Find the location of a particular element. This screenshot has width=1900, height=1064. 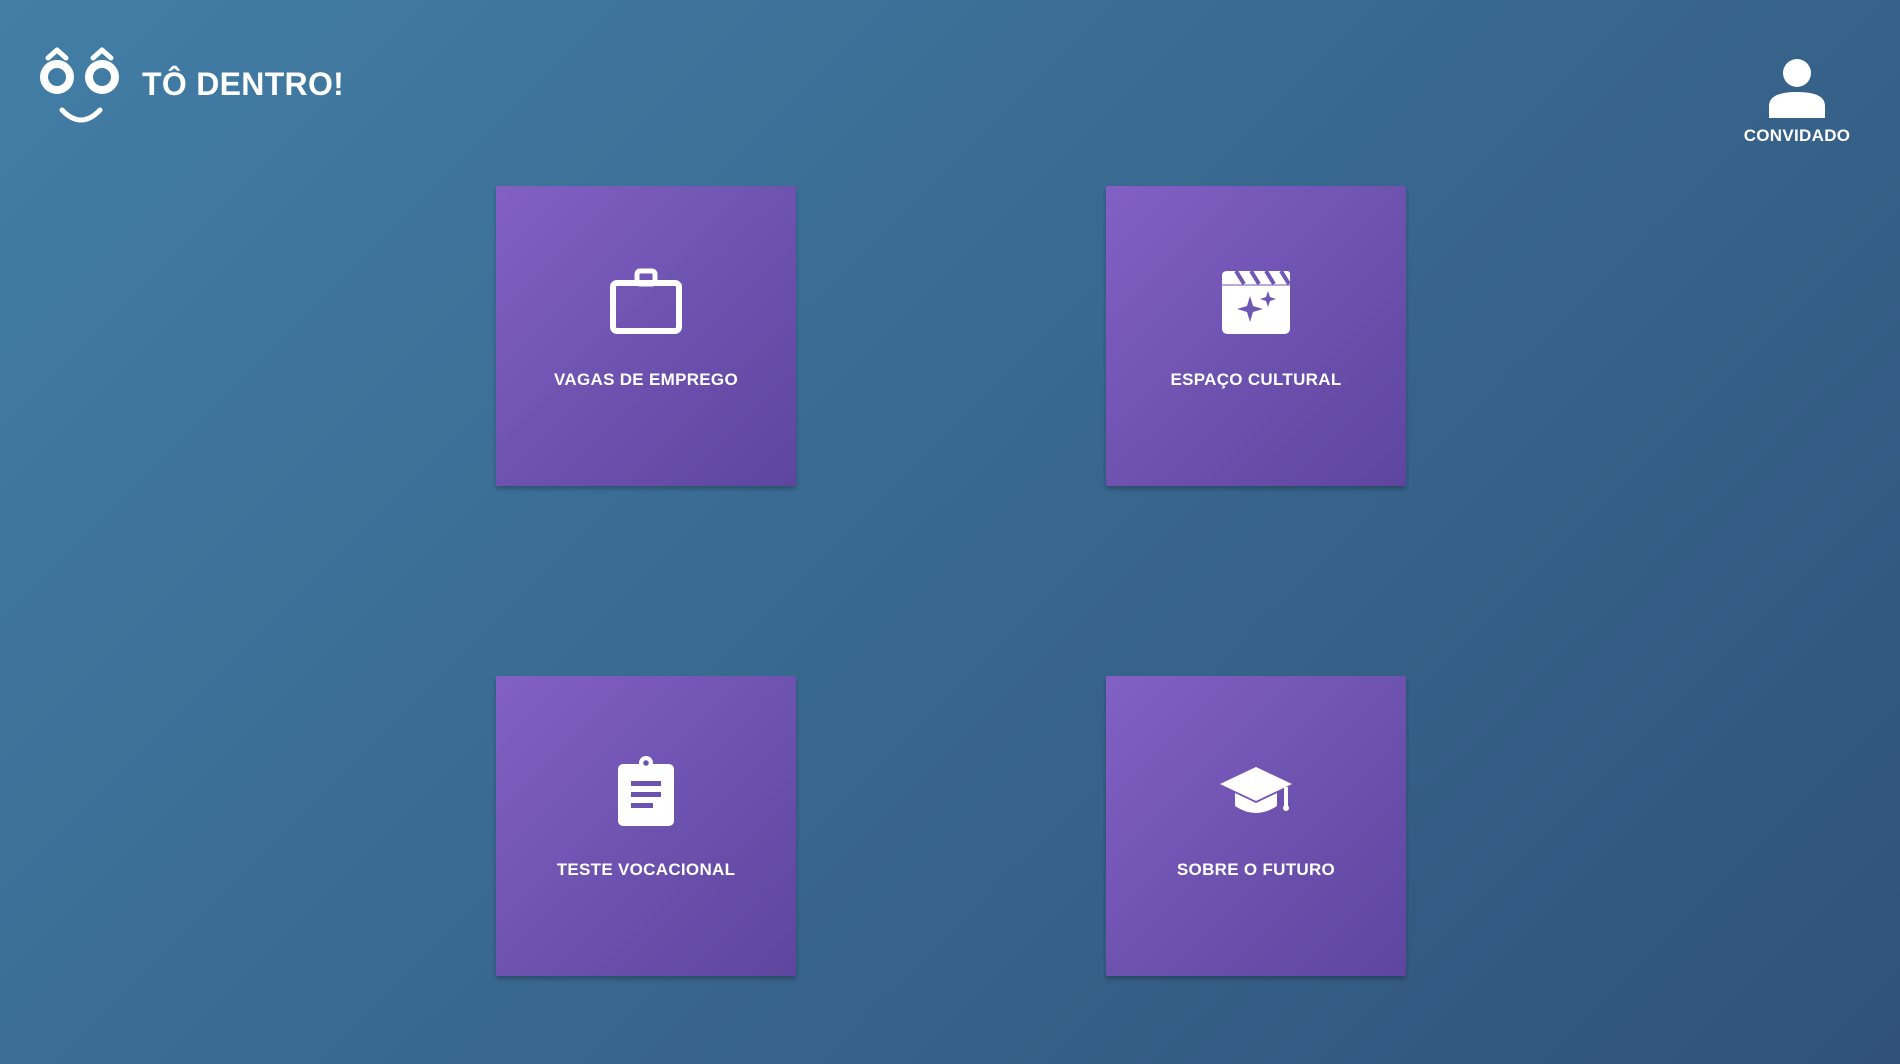

user-label: CONVIDADO is located at coordinates (1797, 135).